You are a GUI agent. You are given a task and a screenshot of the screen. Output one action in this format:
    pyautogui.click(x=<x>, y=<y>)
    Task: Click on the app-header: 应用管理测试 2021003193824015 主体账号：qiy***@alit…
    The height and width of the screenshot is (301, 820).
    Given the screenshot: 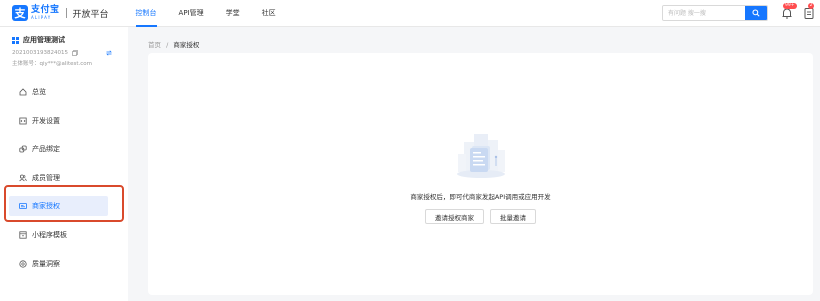 What is the action you would take?
    pyautogui.click(x=64, y=47)
    